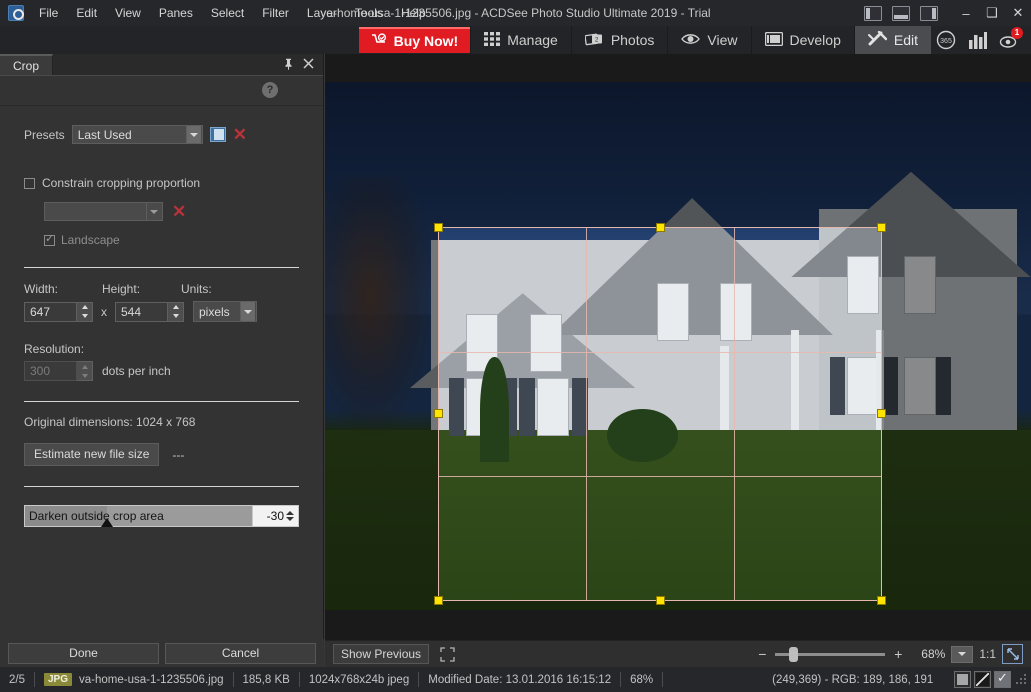 This screenshot has width=1031, height=692. Describe the element at coordinates (161, 349) in the screenshot. I see `resolution-label-row: Resolution:` at that location.